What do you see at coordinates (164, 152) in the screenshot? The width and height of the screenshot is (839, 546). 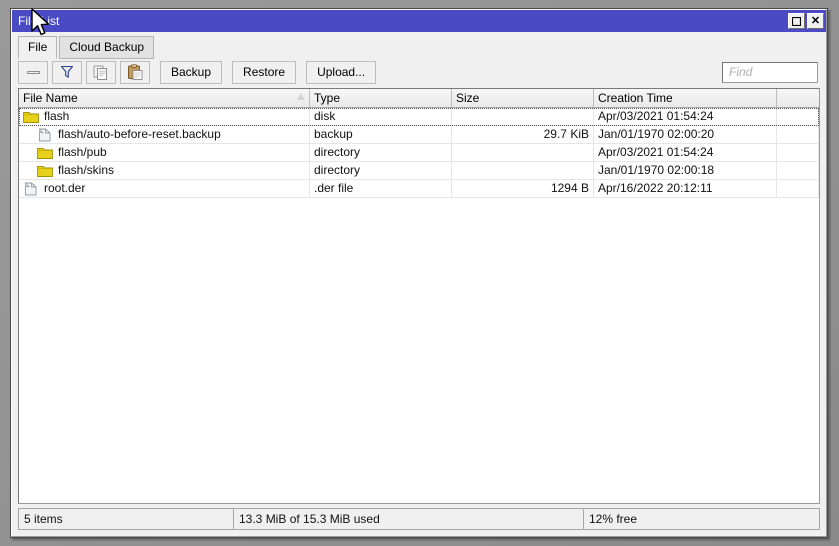 I see `cell-file-name: flash/pub` at bounding box center [164, 152].